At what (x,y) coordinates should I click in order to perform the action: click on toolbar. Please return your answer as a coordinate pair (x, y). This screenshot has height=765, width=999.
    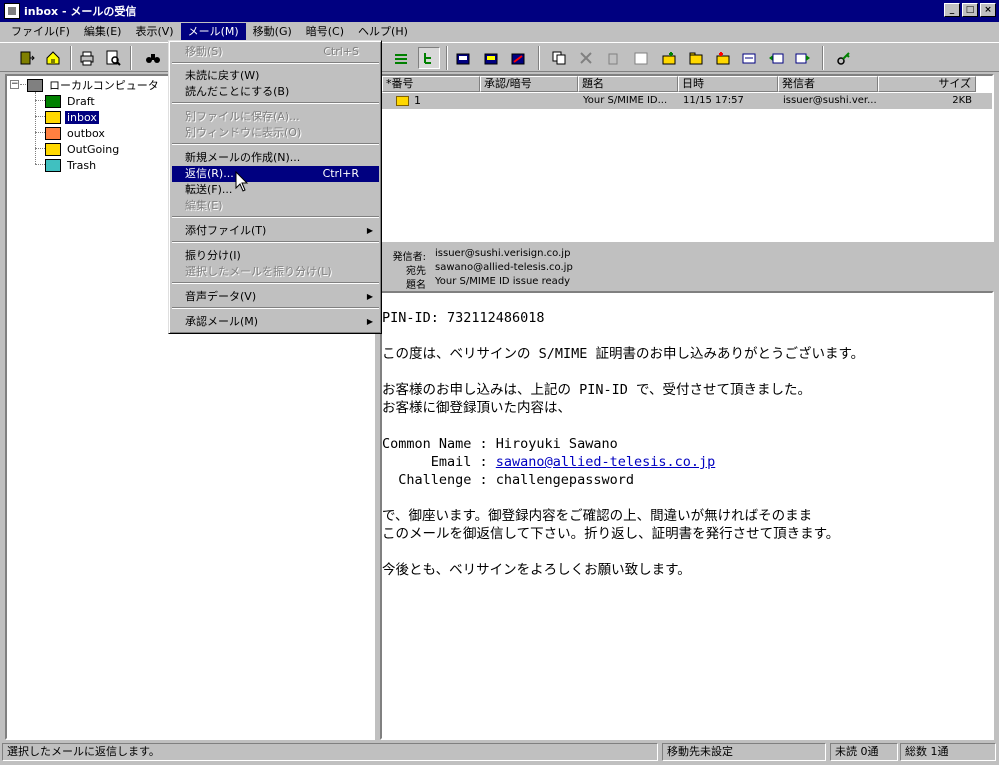
    Looking at the image, I should click on (499, 57).